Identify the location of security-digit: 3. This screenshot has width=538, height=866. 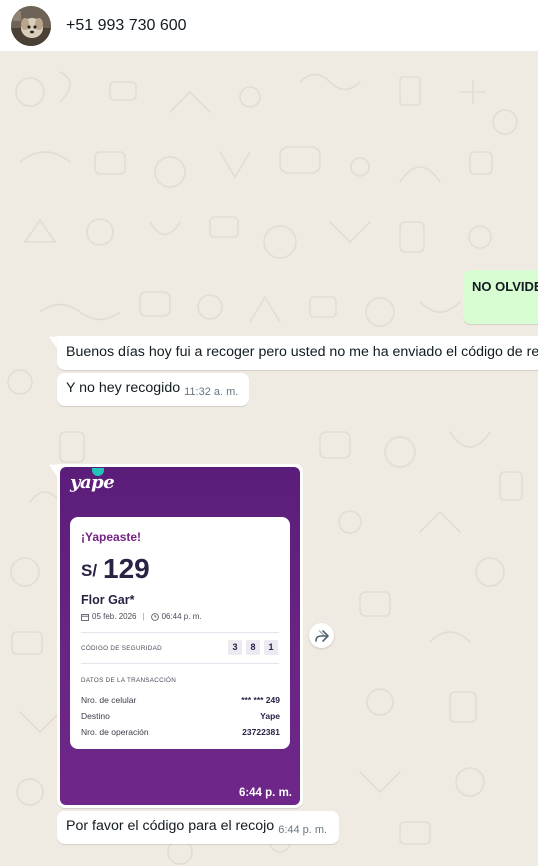
(235, 647).